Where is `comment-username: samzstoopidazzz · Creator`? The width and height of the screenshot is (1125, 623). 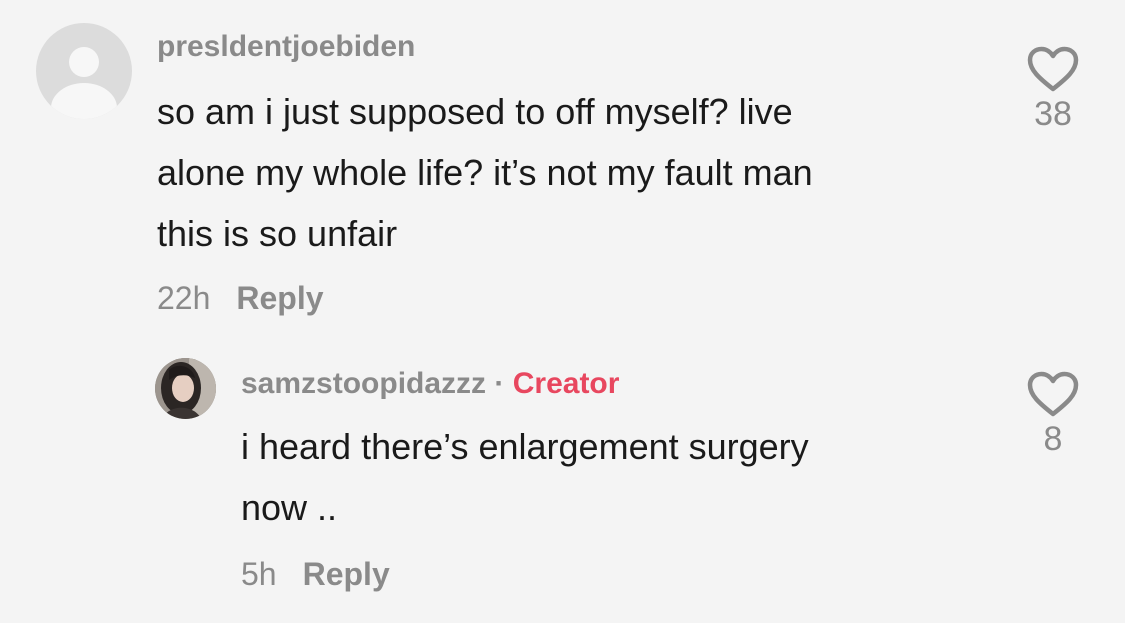 comment-username: samzstoopidazzz · Creator is located at coordinates (430, 384).